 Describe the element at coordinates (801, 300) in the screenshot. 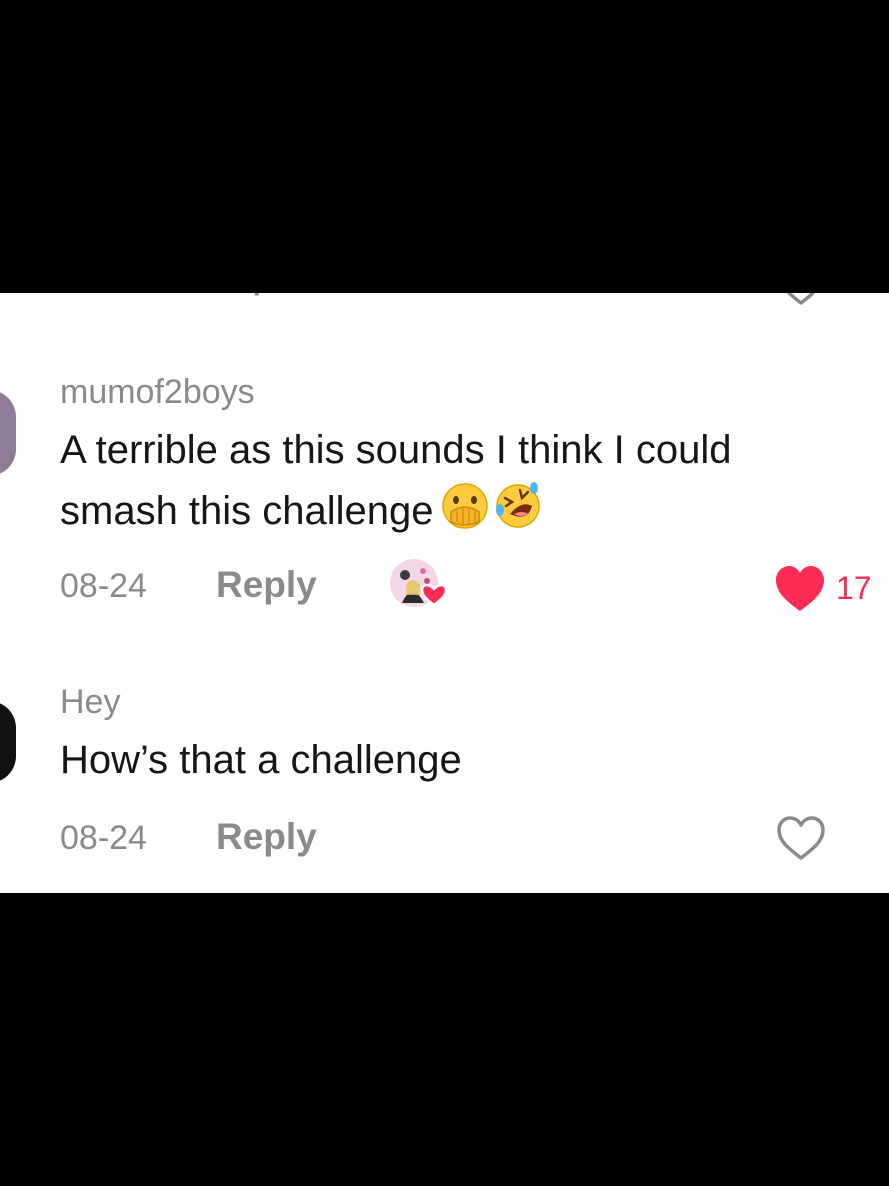

I see `previous-comment-like-icon` at that location.